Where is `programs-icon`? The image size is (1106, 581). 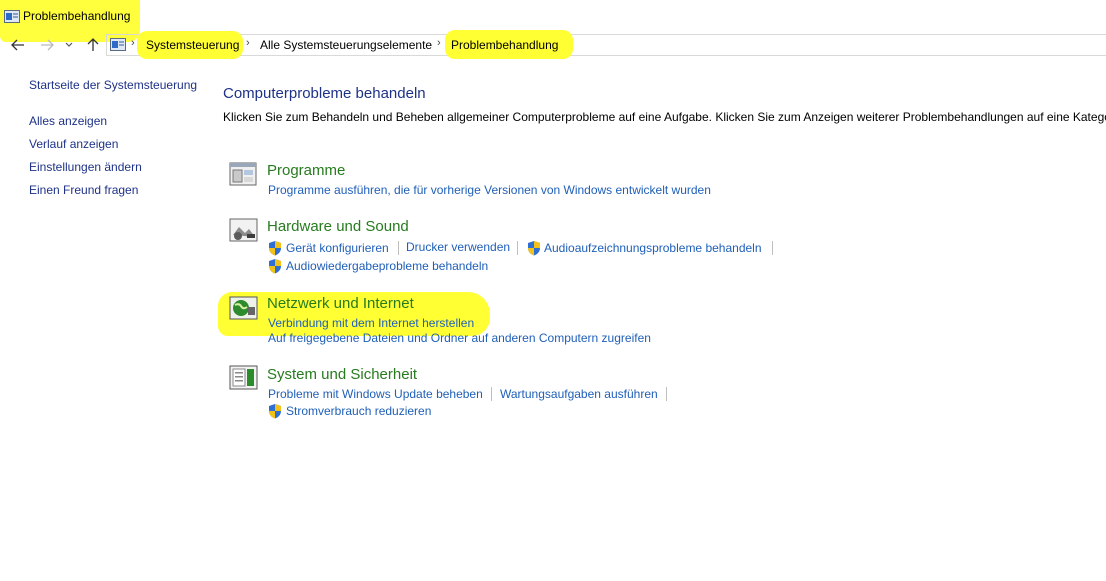
programs-icon is located at coordinates (243, 174).